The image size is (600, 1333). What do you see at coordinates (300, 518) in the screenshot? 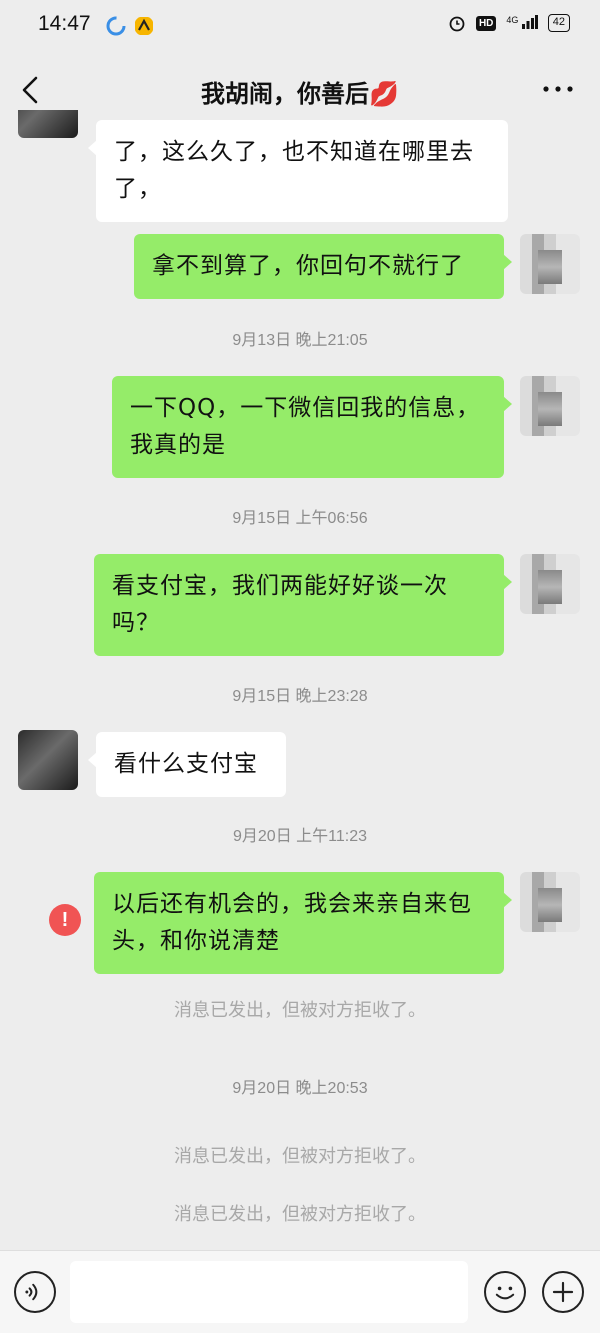
I see `message-timestamp: 9月15日 上午06:56` at bounding box center [300, 518].